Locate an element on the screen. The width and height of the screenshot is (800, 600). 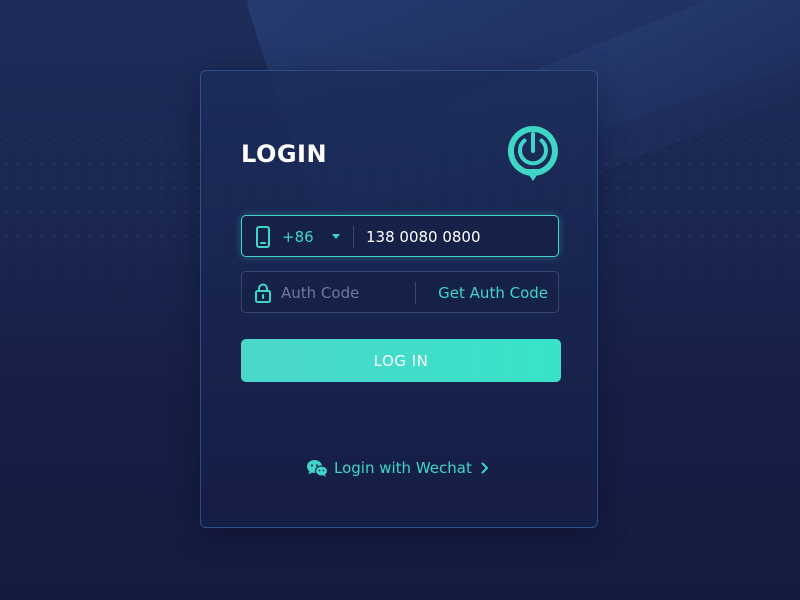
login-title: LOGIN is located at coordinates (284, 154).